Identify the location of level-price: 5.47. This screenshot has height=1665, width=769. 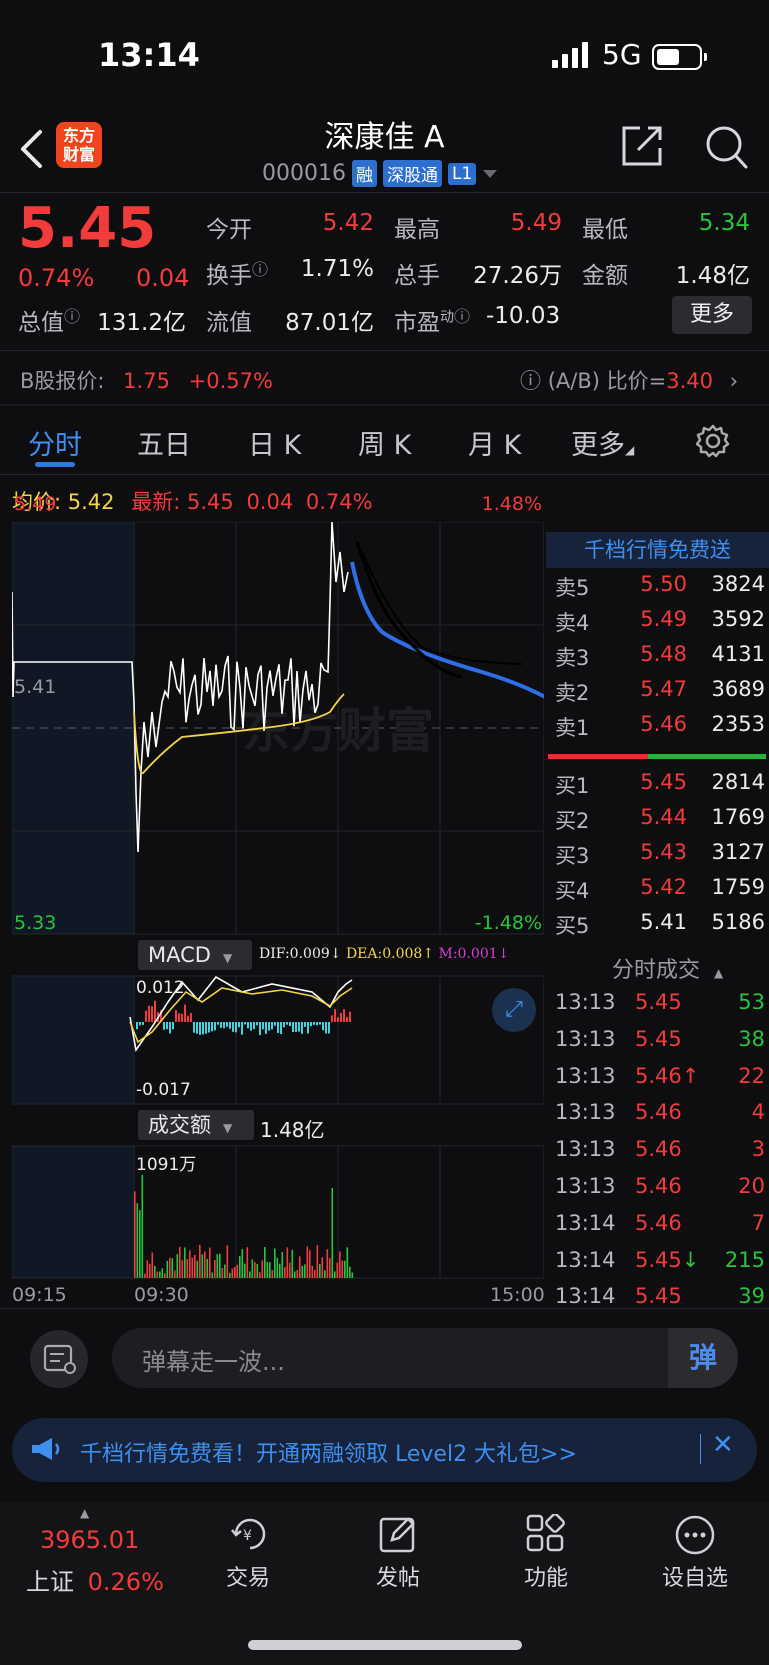
(663, 689).